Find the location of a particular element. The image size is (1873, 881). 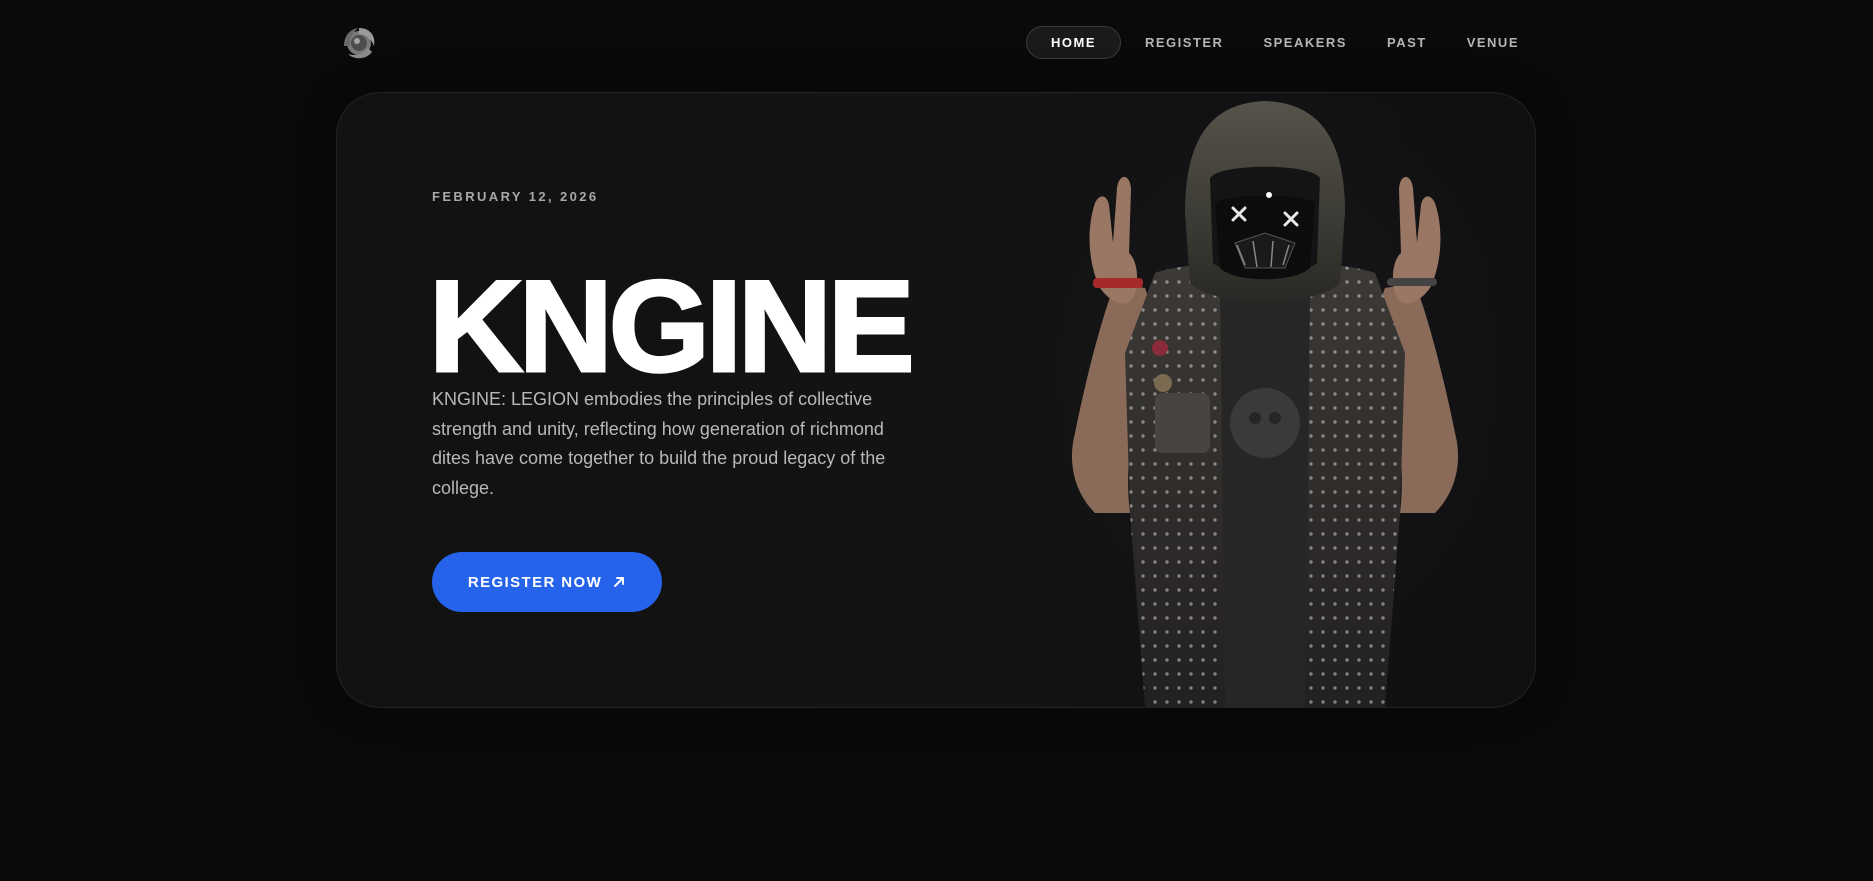

register-now-button: REGISTER NOW is located at coordinates (547, 582).